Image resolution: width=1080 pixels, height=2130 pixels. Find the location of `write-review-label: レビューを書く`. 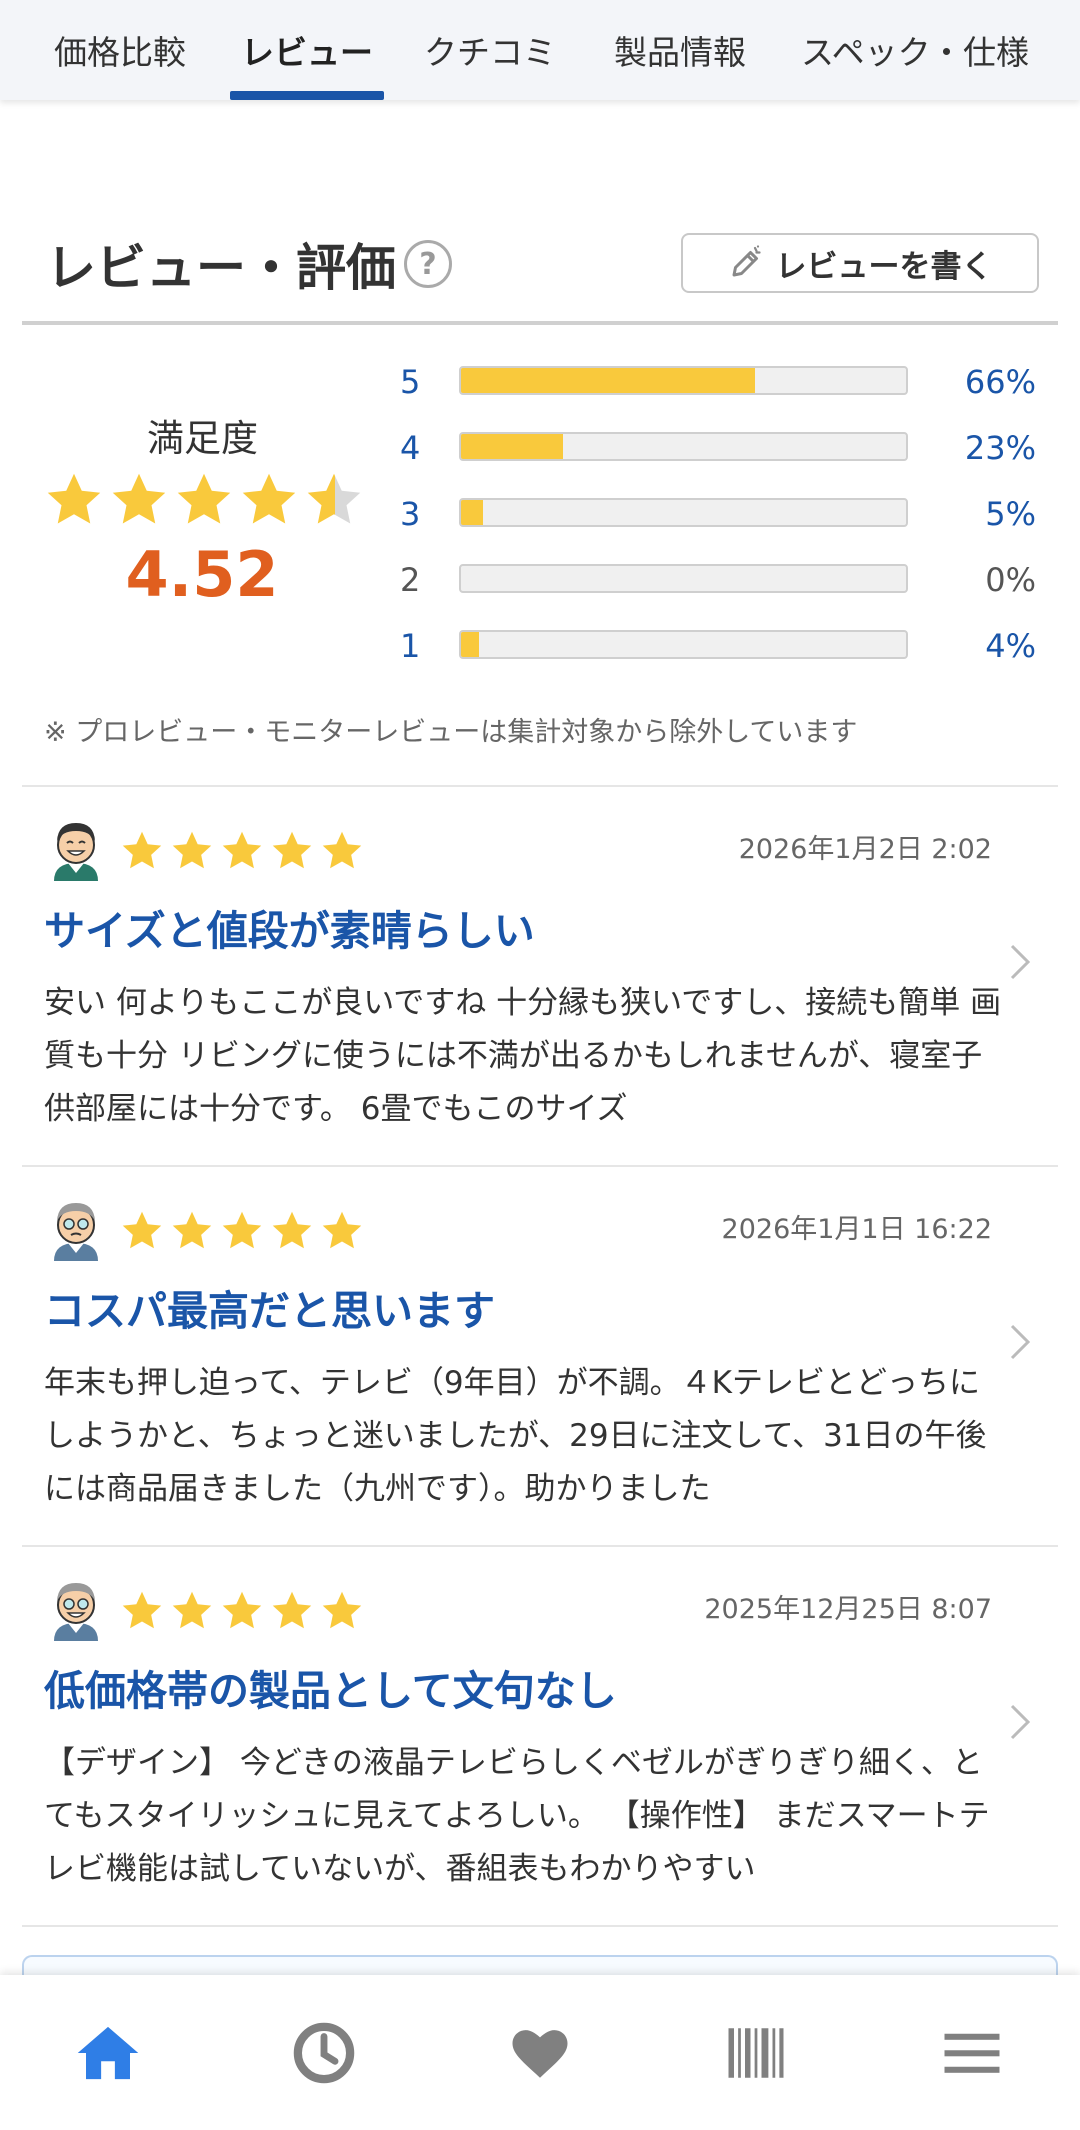

write-review-label: レビューを書く is located at coordinates (884, 266).